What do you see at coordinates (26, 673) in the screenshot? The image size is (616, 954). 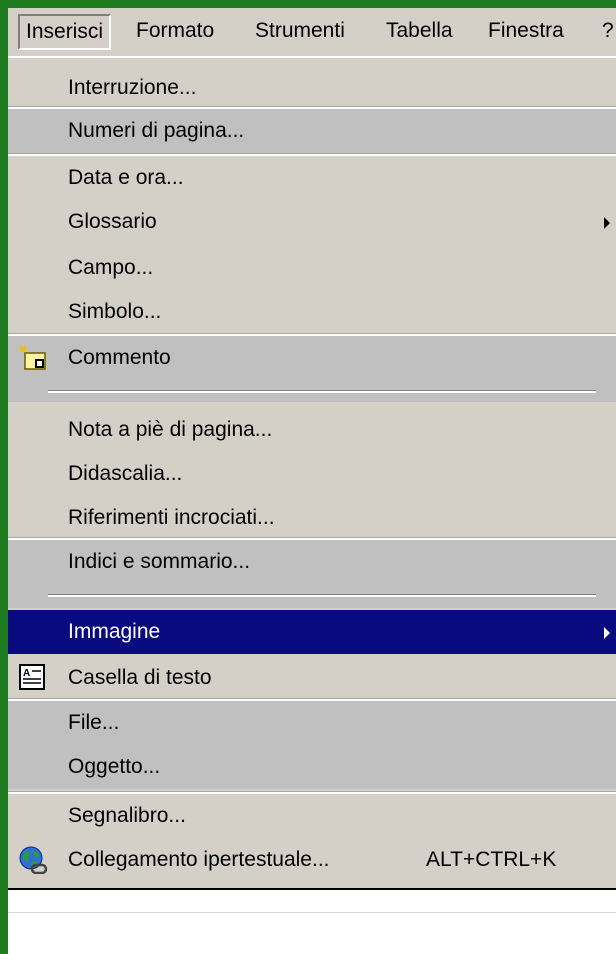 I see `svg-text: A` at bounding box center [26, 673].